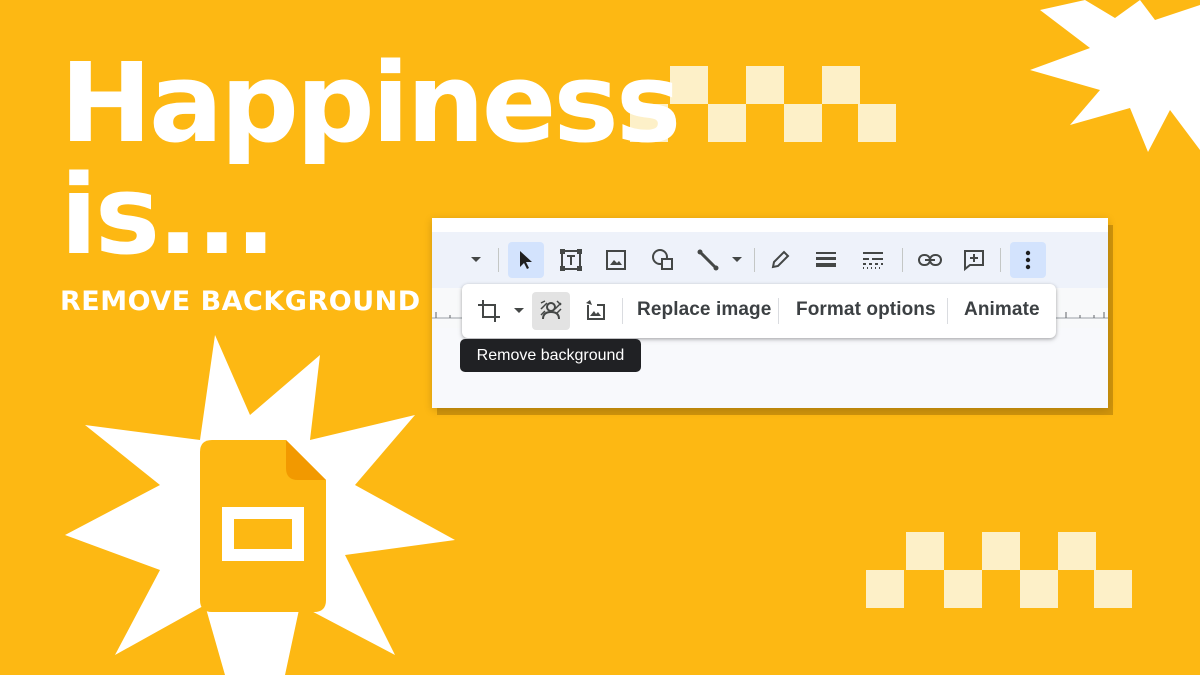 The image size is (1200, 675). I want to click on replace-image-button: Replace image, so click(704, 310).